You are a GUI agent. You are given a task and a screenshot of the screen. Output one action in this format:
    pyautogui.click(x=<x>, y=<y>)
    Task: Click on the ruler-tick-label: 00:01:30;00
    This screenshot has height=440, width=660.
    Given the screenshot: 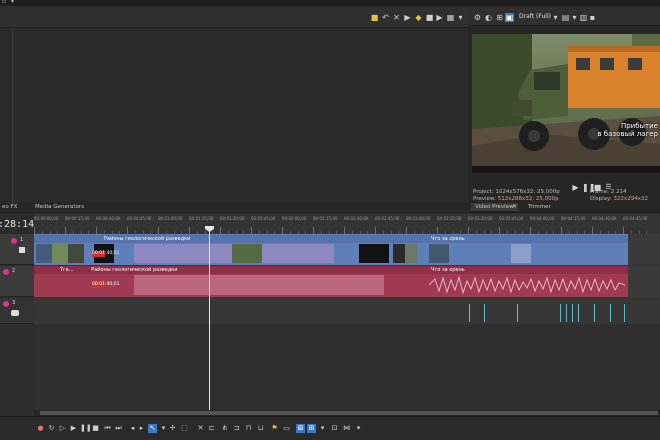 What is the action you would take?
    pyautogui.click(x=232, y=218)
    